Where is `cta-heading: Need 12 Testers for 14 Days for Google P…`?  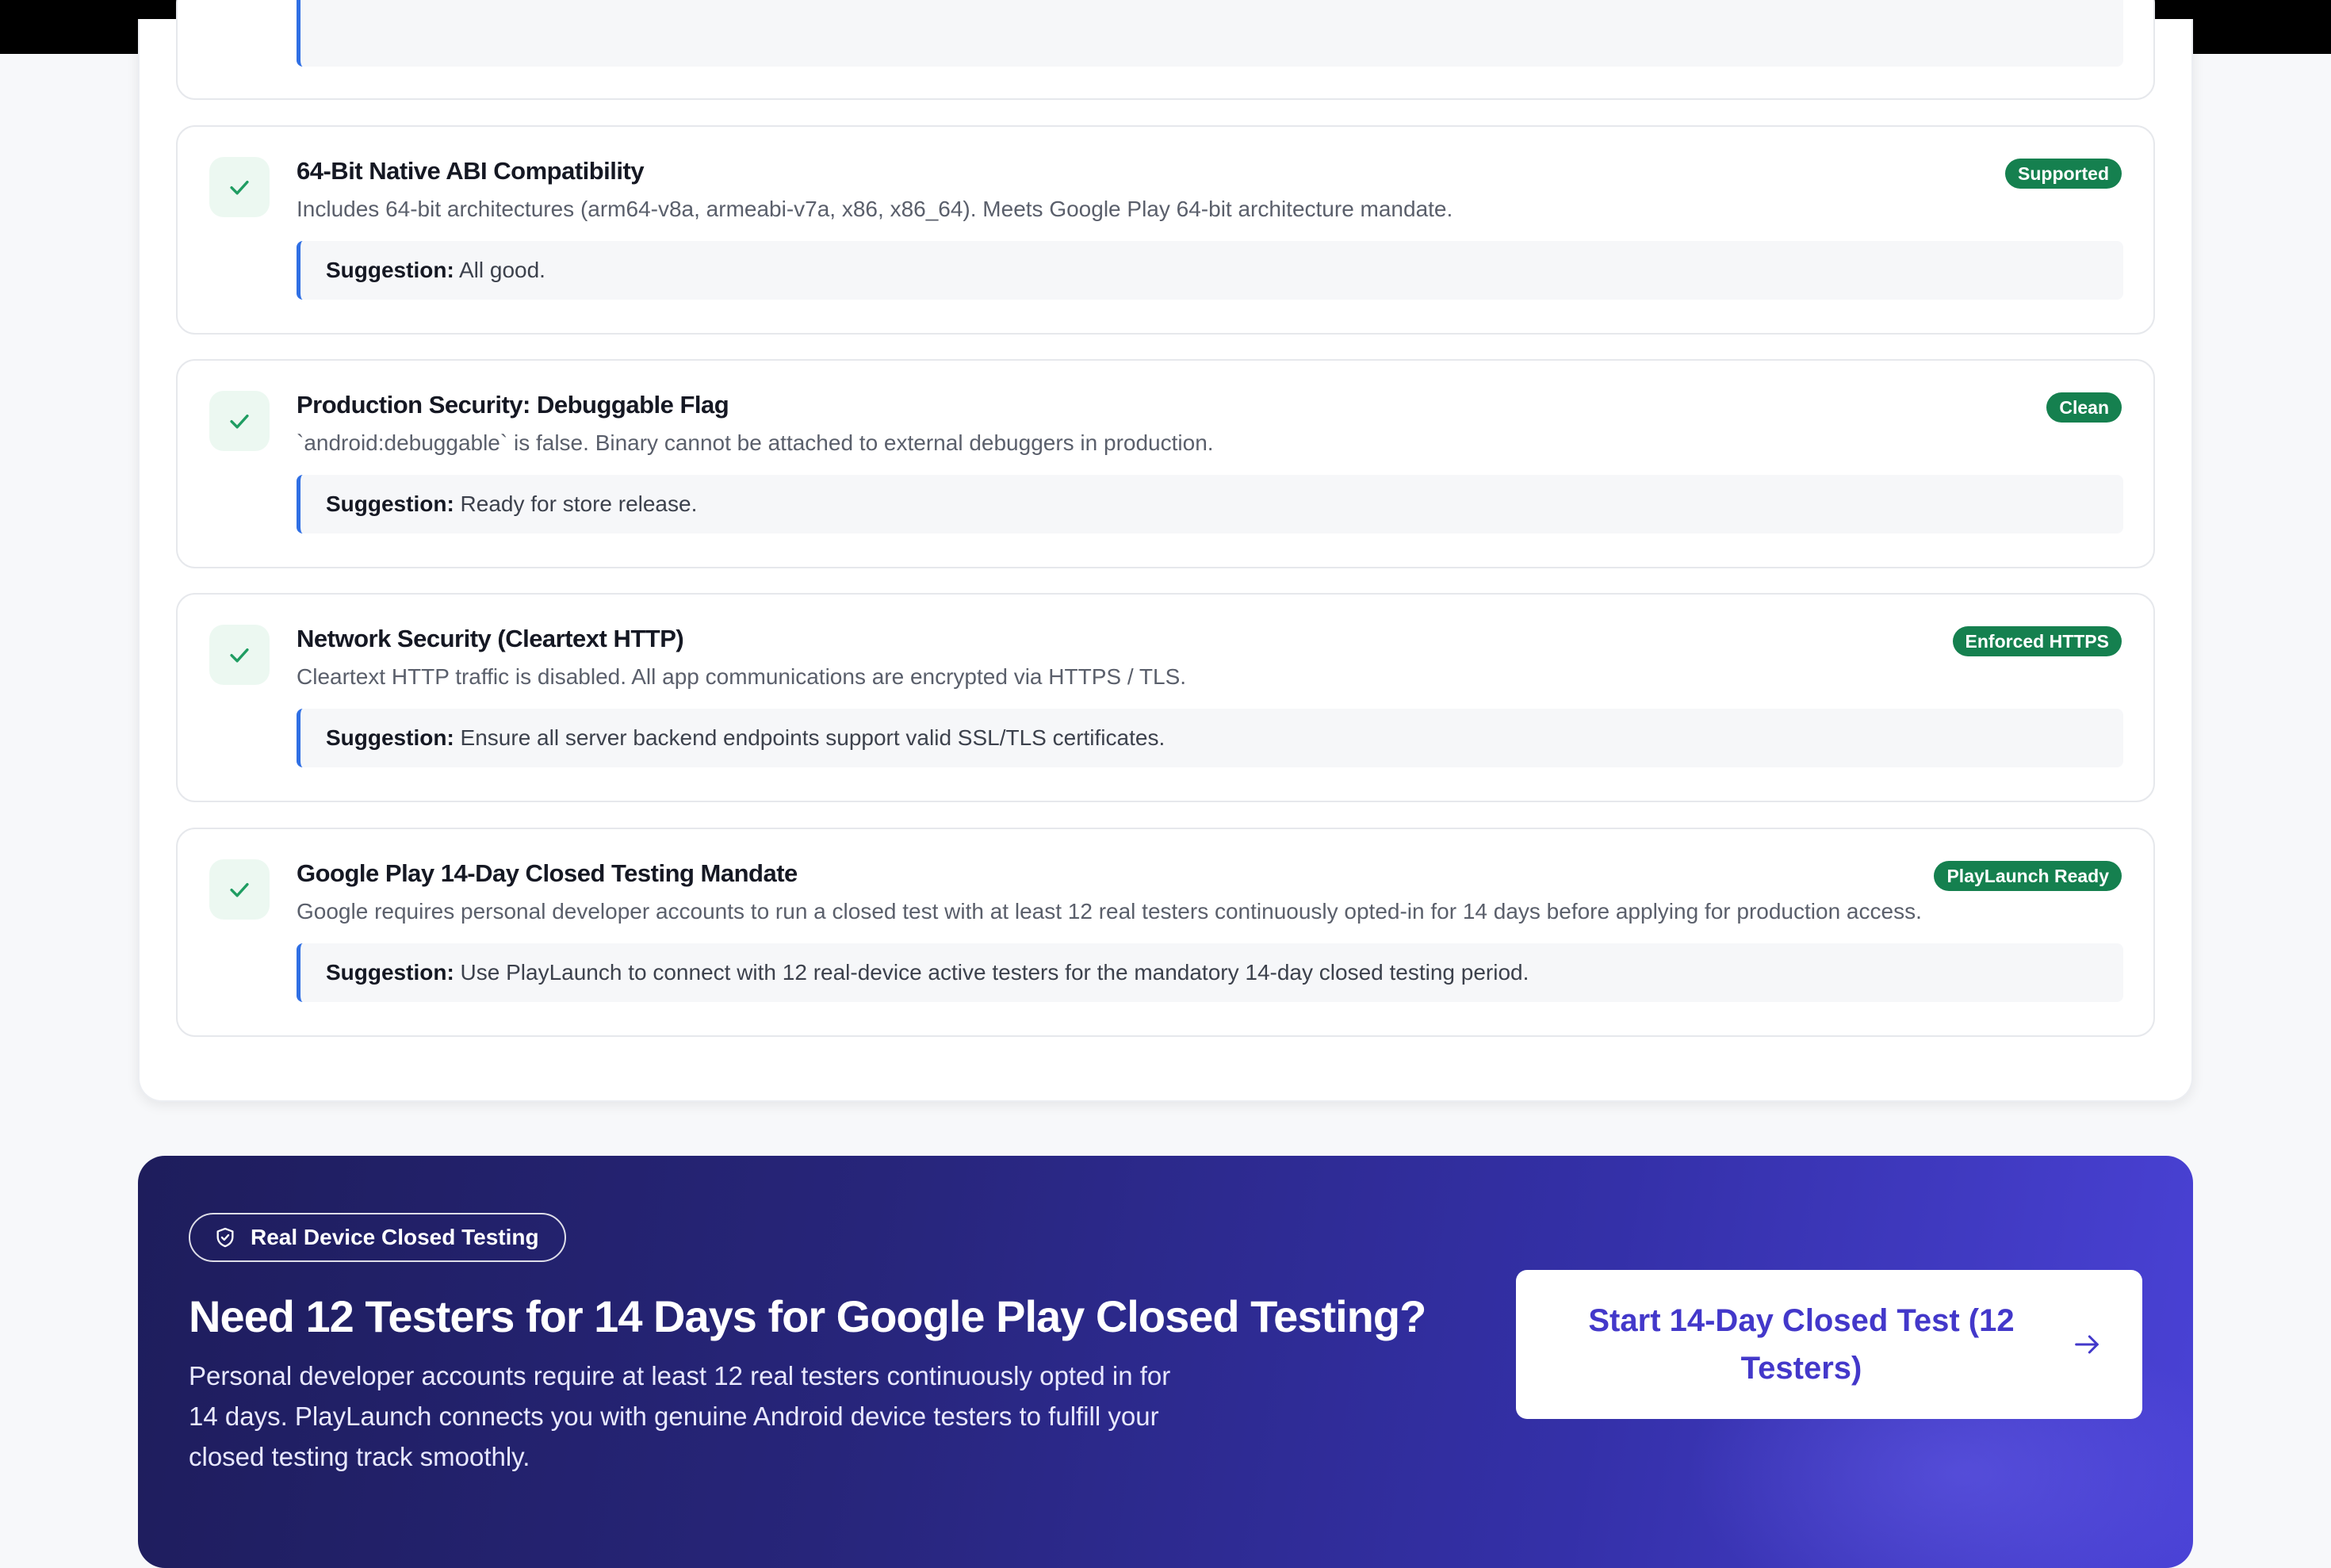
cta-heading: Need 12 Testers for 14 Days for Google P… is located at coordinates (807, 1316).